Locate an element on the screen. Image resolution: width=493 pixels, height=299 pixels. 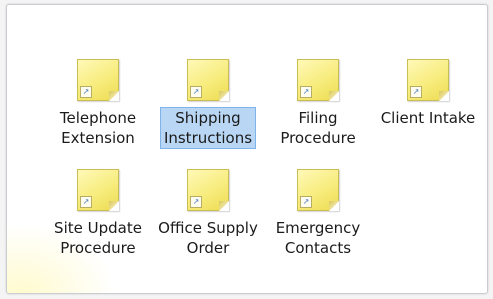
file-item-emergency-contacts: ↗ Emergency Contacts is located at coordinates (318, 224).